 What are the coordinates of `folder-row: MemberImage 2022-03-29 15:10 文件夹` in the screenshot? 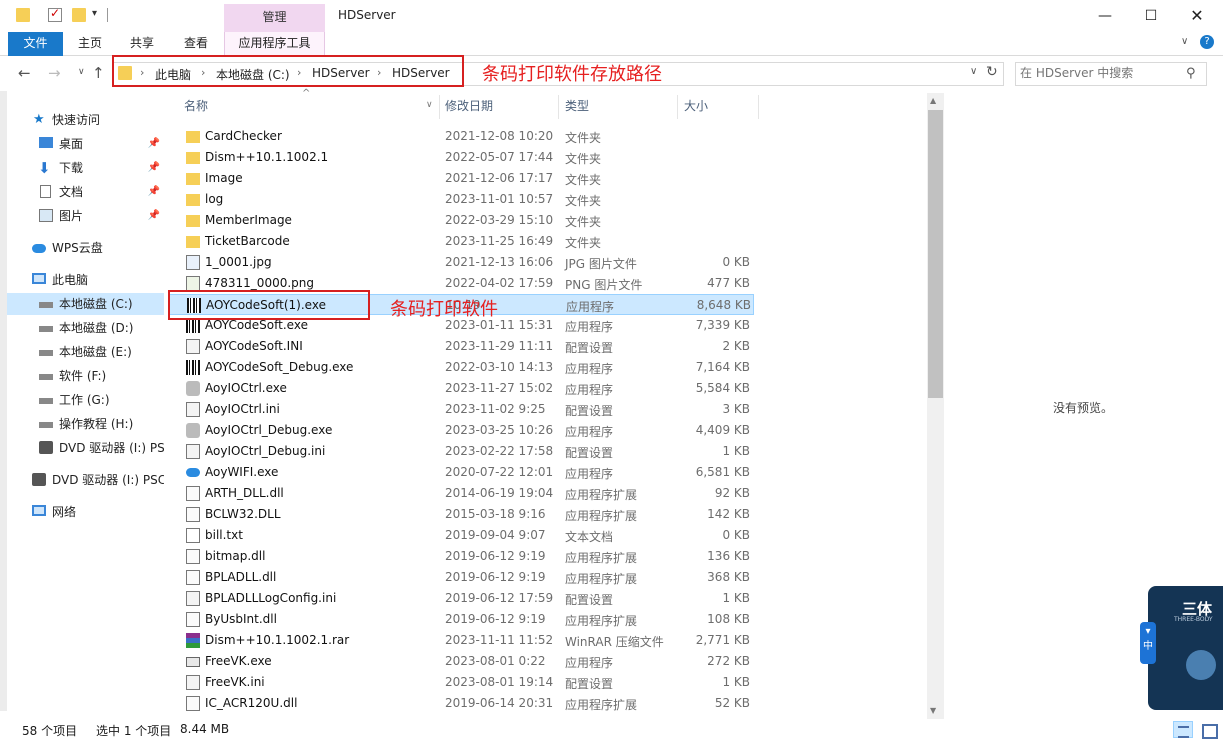 It's located at (461, 220).